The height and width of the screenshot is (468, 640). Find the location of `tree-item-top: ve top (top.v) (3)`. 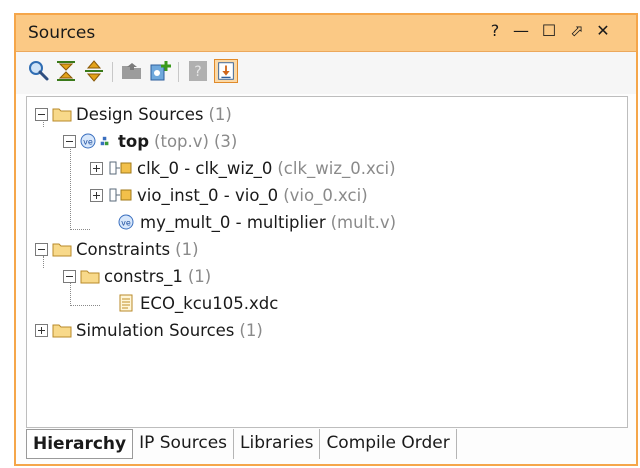

tree-item-top: ve top (top.v) (3) is located at coordinates (150, 141).